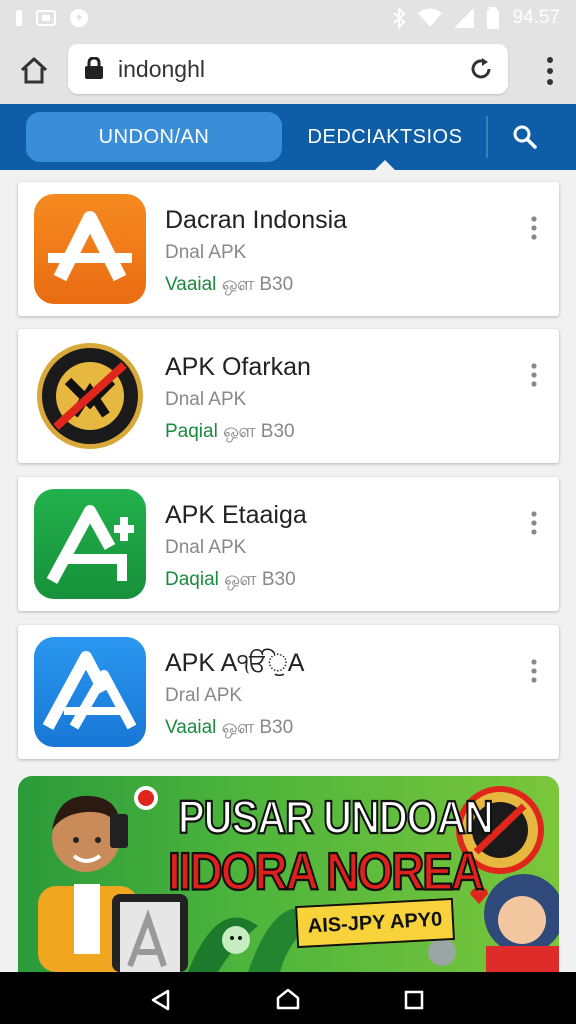  What do you see at coordinates (464, 18) in the screenshot?
I see `signal-icon` at bounding box center [464, 18].